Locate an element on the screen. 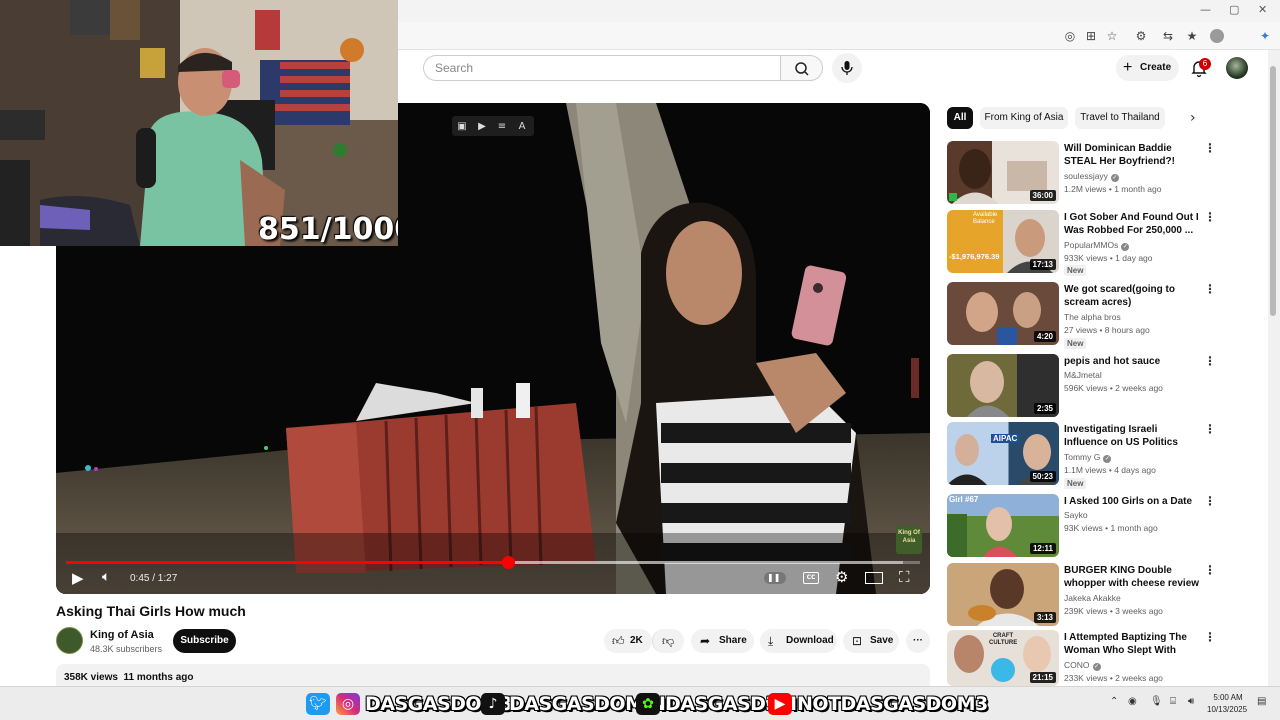 The width and height of the screenshot is (1280, 720). stream-counter: 851/1000 is located at coordinates (328, 229).